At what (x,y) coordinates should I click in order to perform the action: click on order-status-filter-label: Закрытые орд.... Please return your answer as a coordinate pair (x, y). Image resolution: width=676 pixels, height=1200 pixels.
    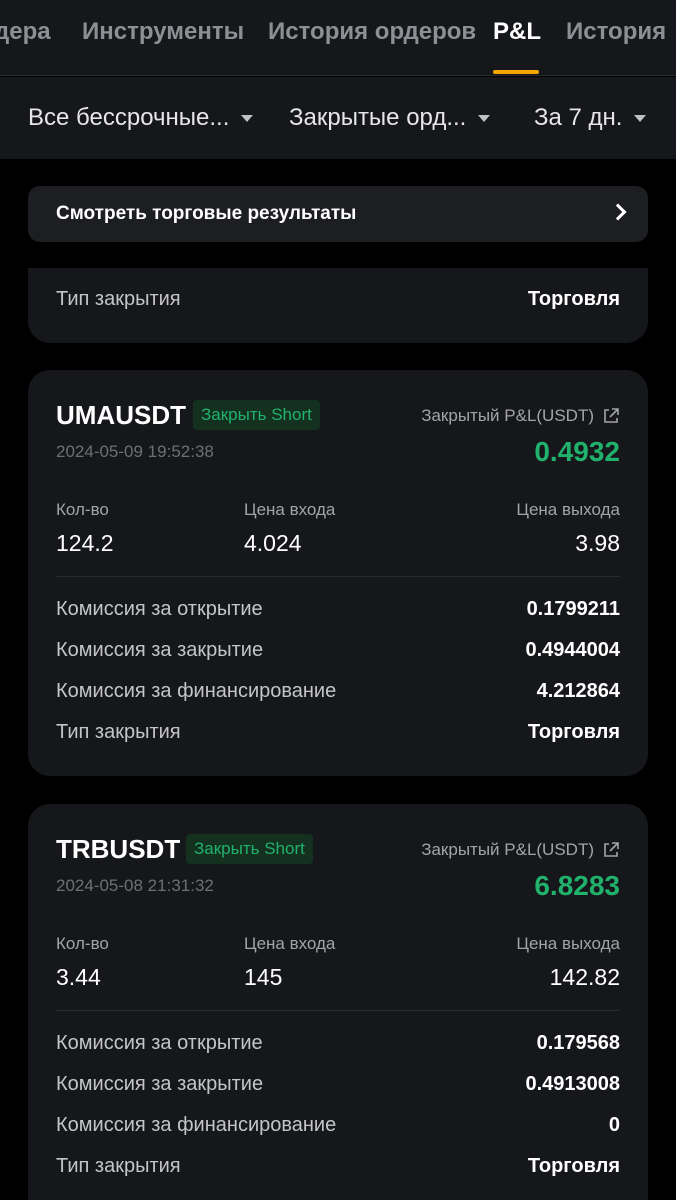
    Looking at the image, I should click on (378, 117).